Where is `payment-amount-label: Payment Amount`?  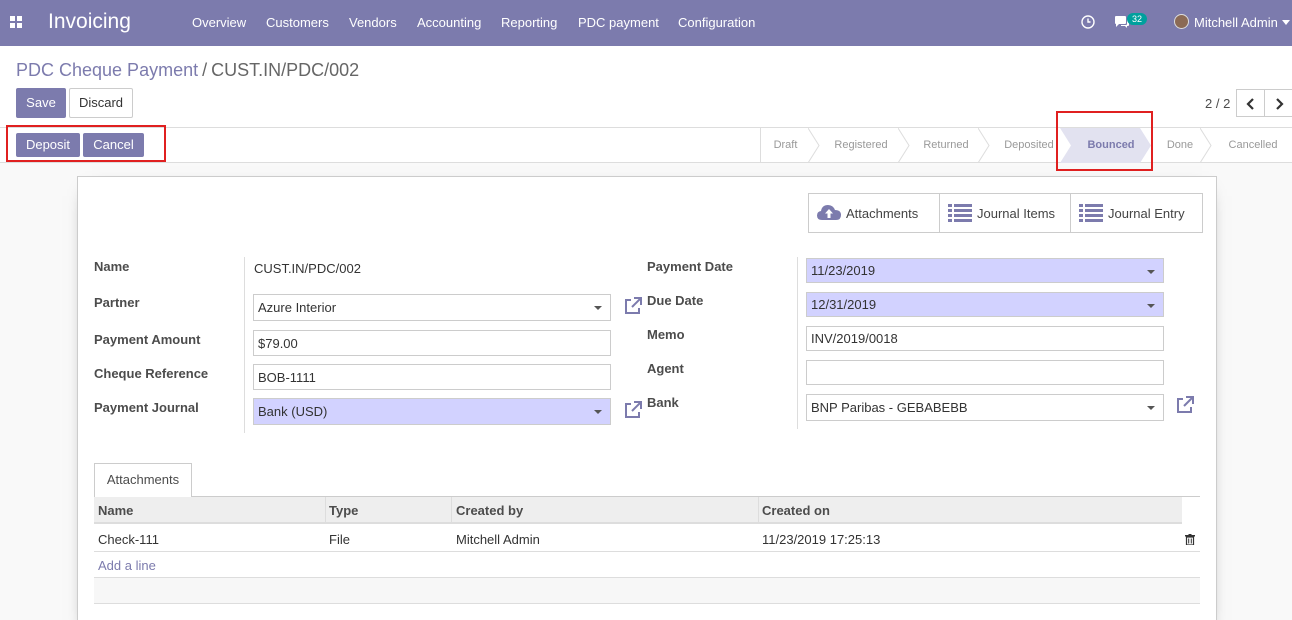
payment-amount-label: Payment Amount is located at coordinates (147, 339).